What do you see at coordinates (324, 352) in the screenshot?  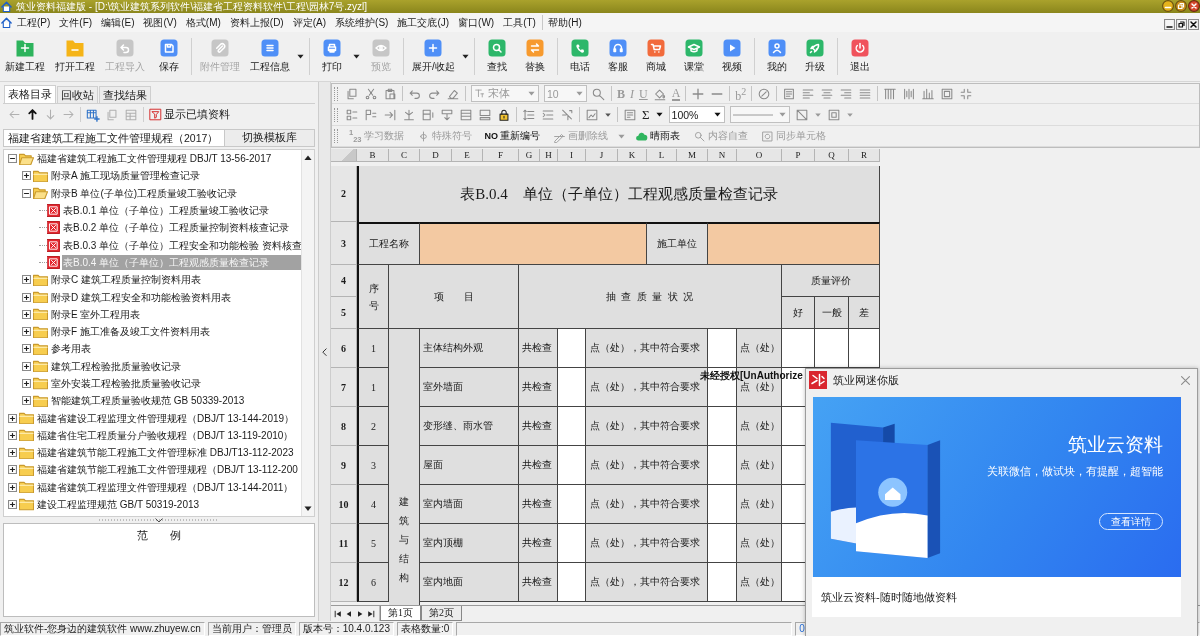 I see `chevron-left-icon` at bounding box center [324, 352].